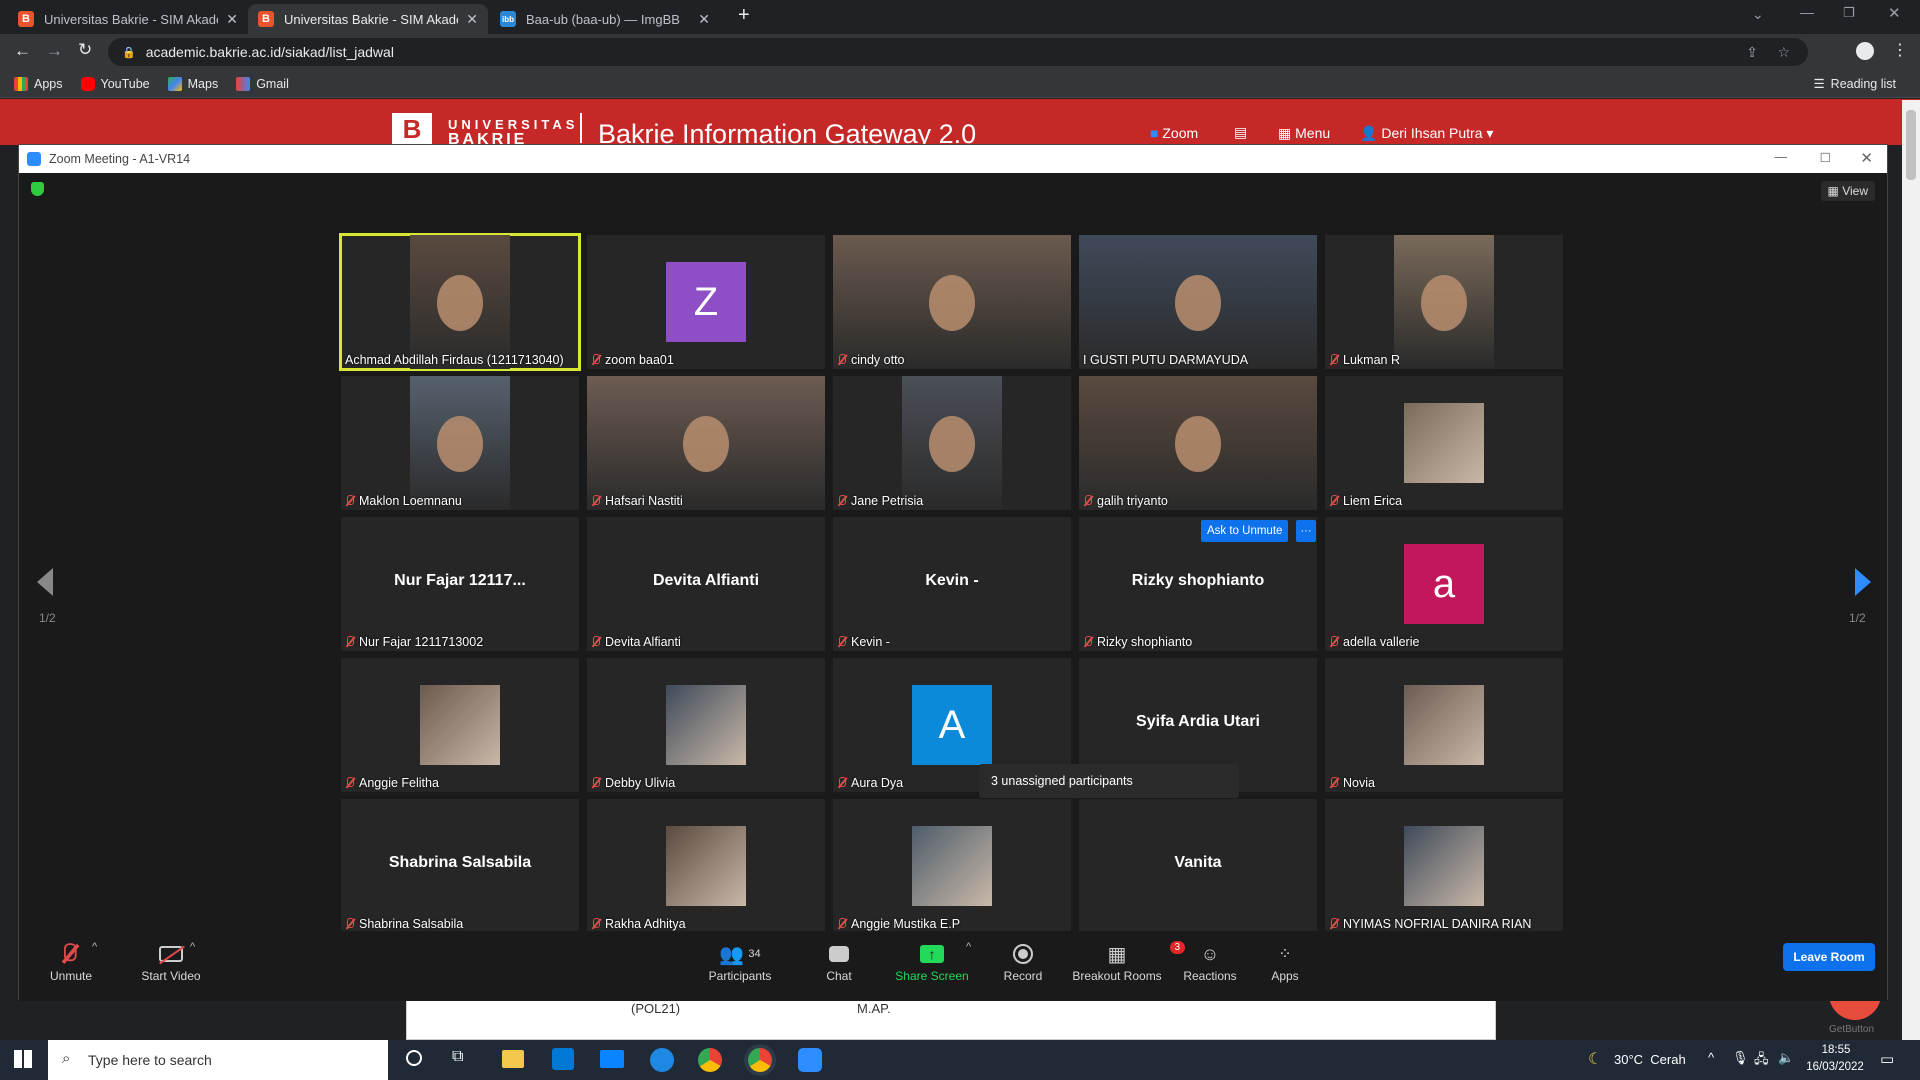  I want to click on new-tab-icon: +, so click(744, 15).